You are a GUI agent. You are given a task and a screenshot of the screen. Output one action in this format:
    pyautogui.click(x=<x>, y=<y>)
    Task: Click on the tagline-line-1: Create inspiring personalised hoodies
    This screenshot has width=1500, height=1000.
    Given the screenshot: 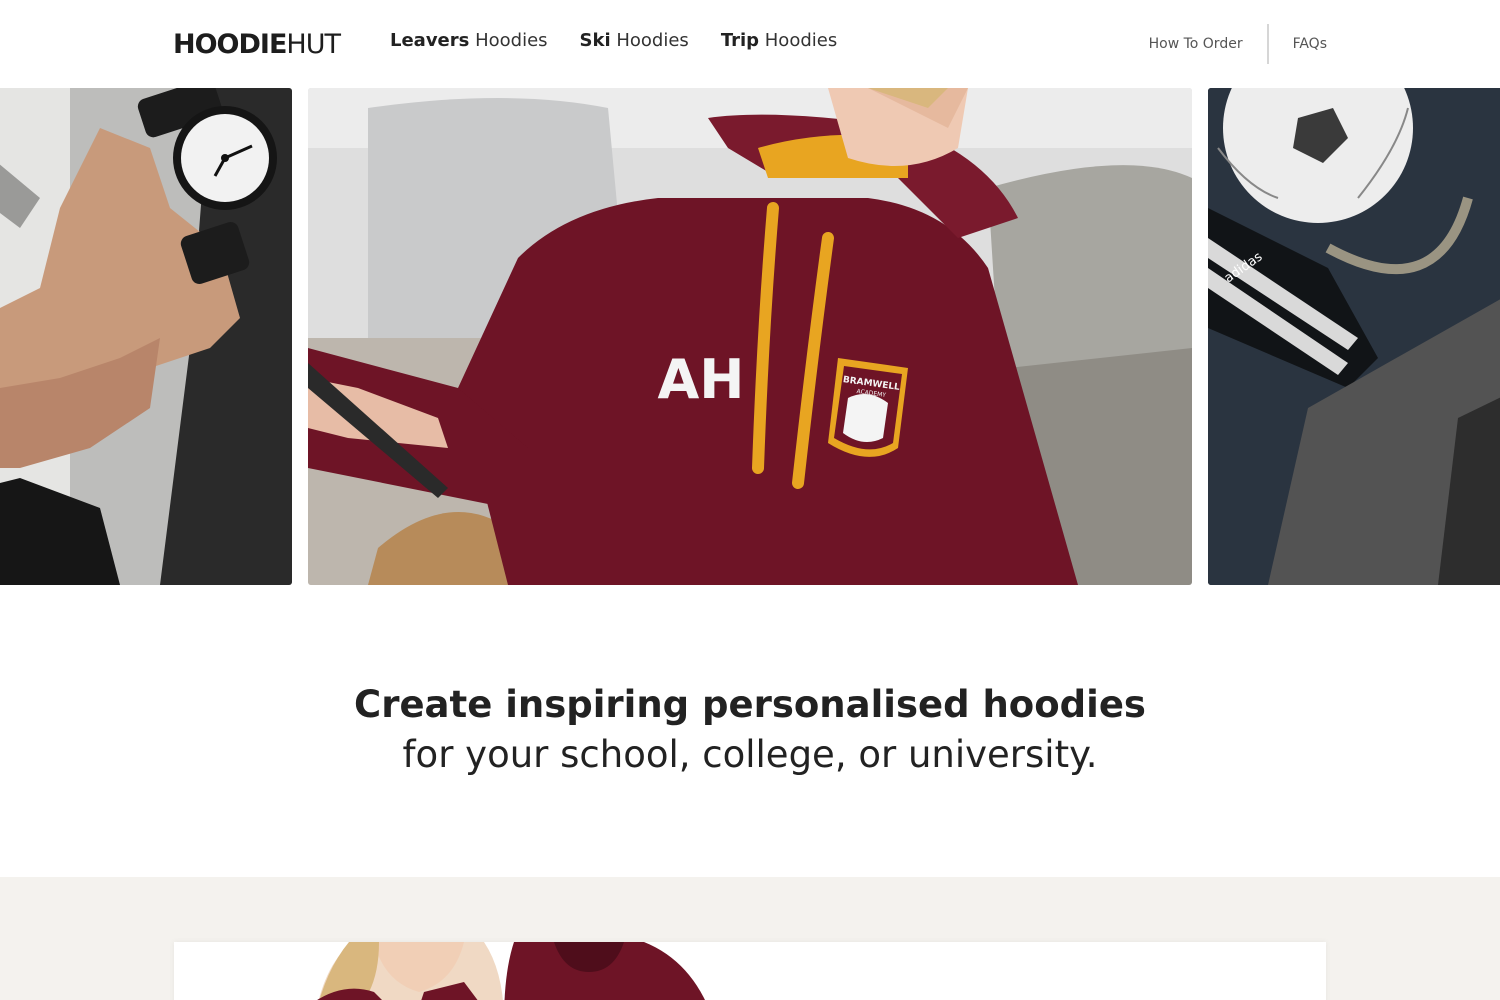 What is the action you would take?
    pyautogui.click(x=750, y=705)
    